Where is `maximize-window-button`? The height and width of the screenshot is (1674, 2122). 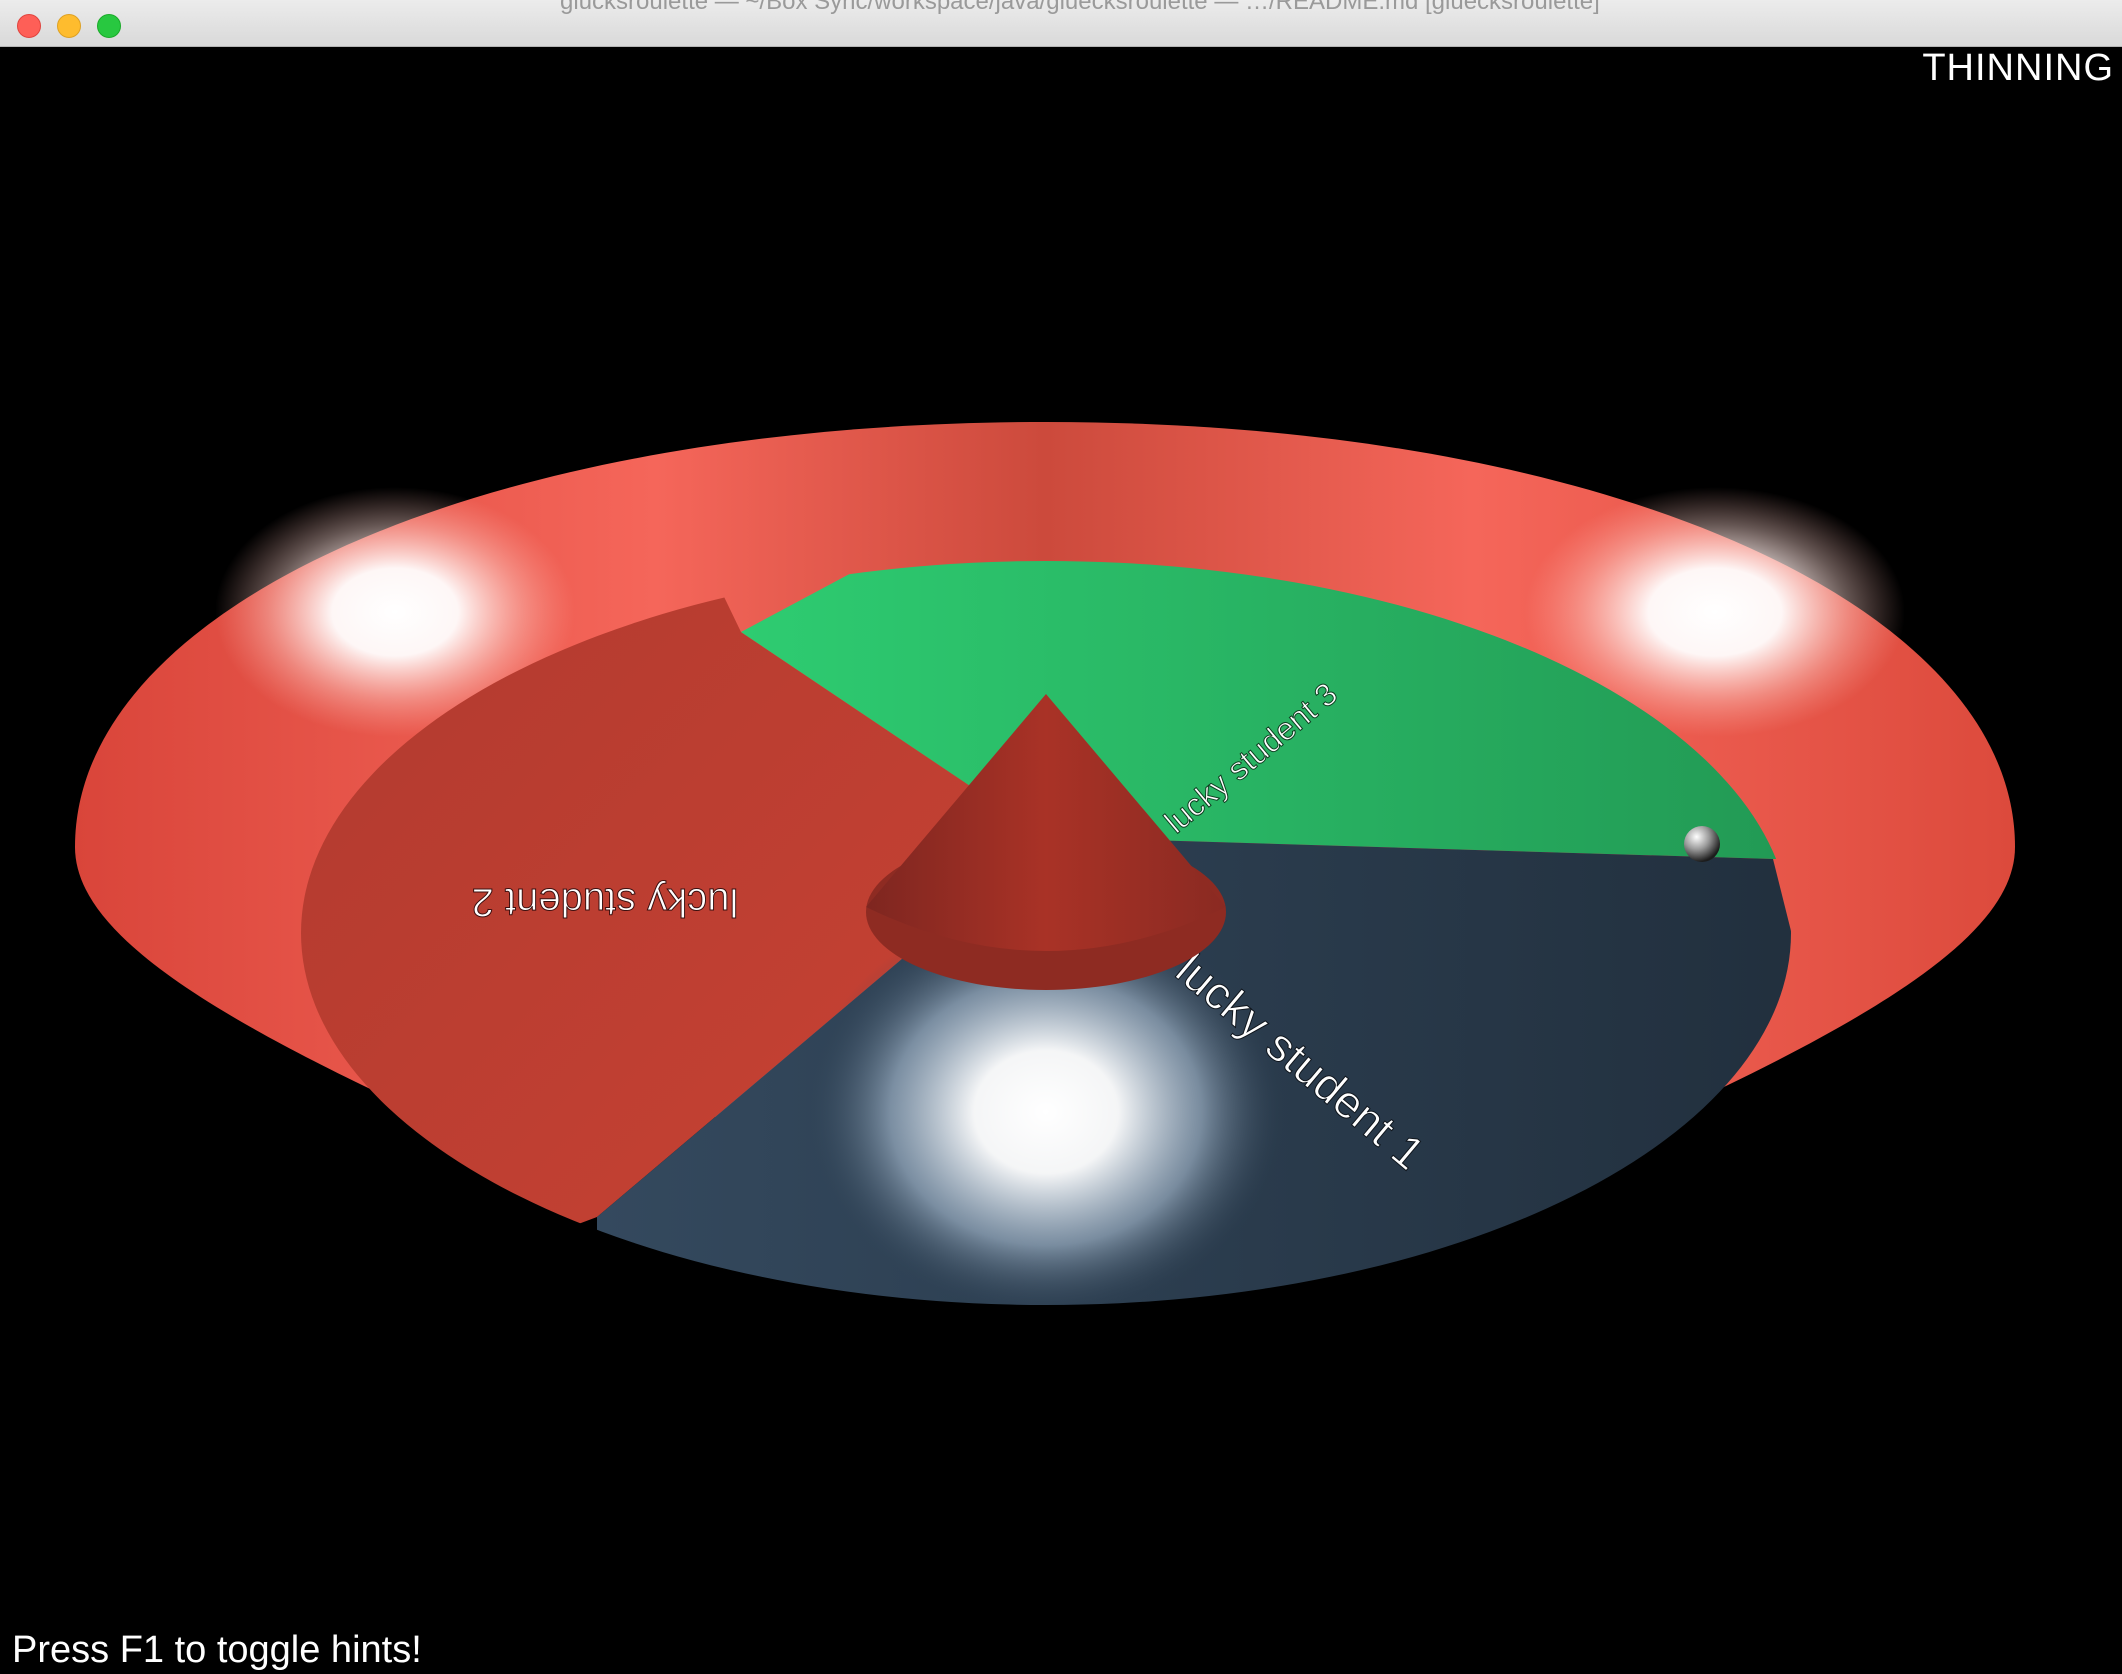 maximize-window-button is located at coordinates (109, 26).